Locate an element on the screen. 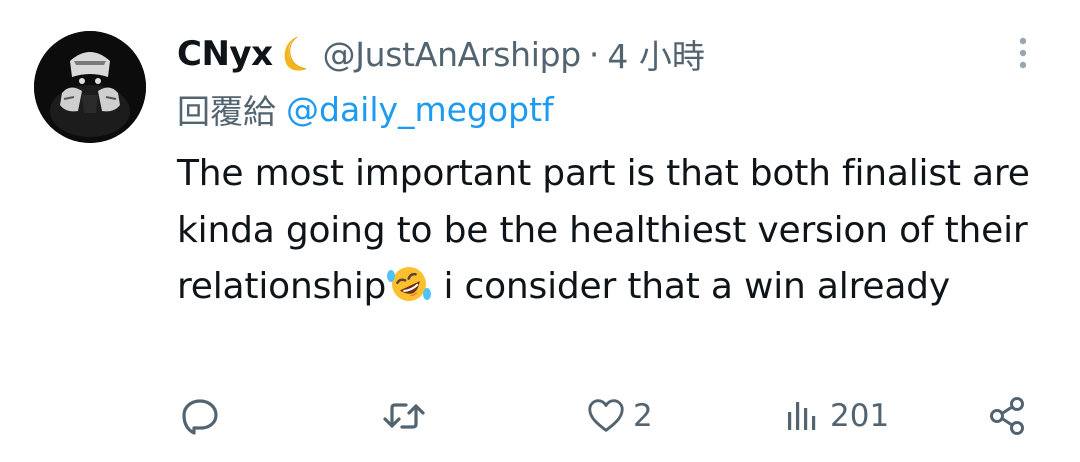  views-count: 201 is located at coordinates (860, 416).